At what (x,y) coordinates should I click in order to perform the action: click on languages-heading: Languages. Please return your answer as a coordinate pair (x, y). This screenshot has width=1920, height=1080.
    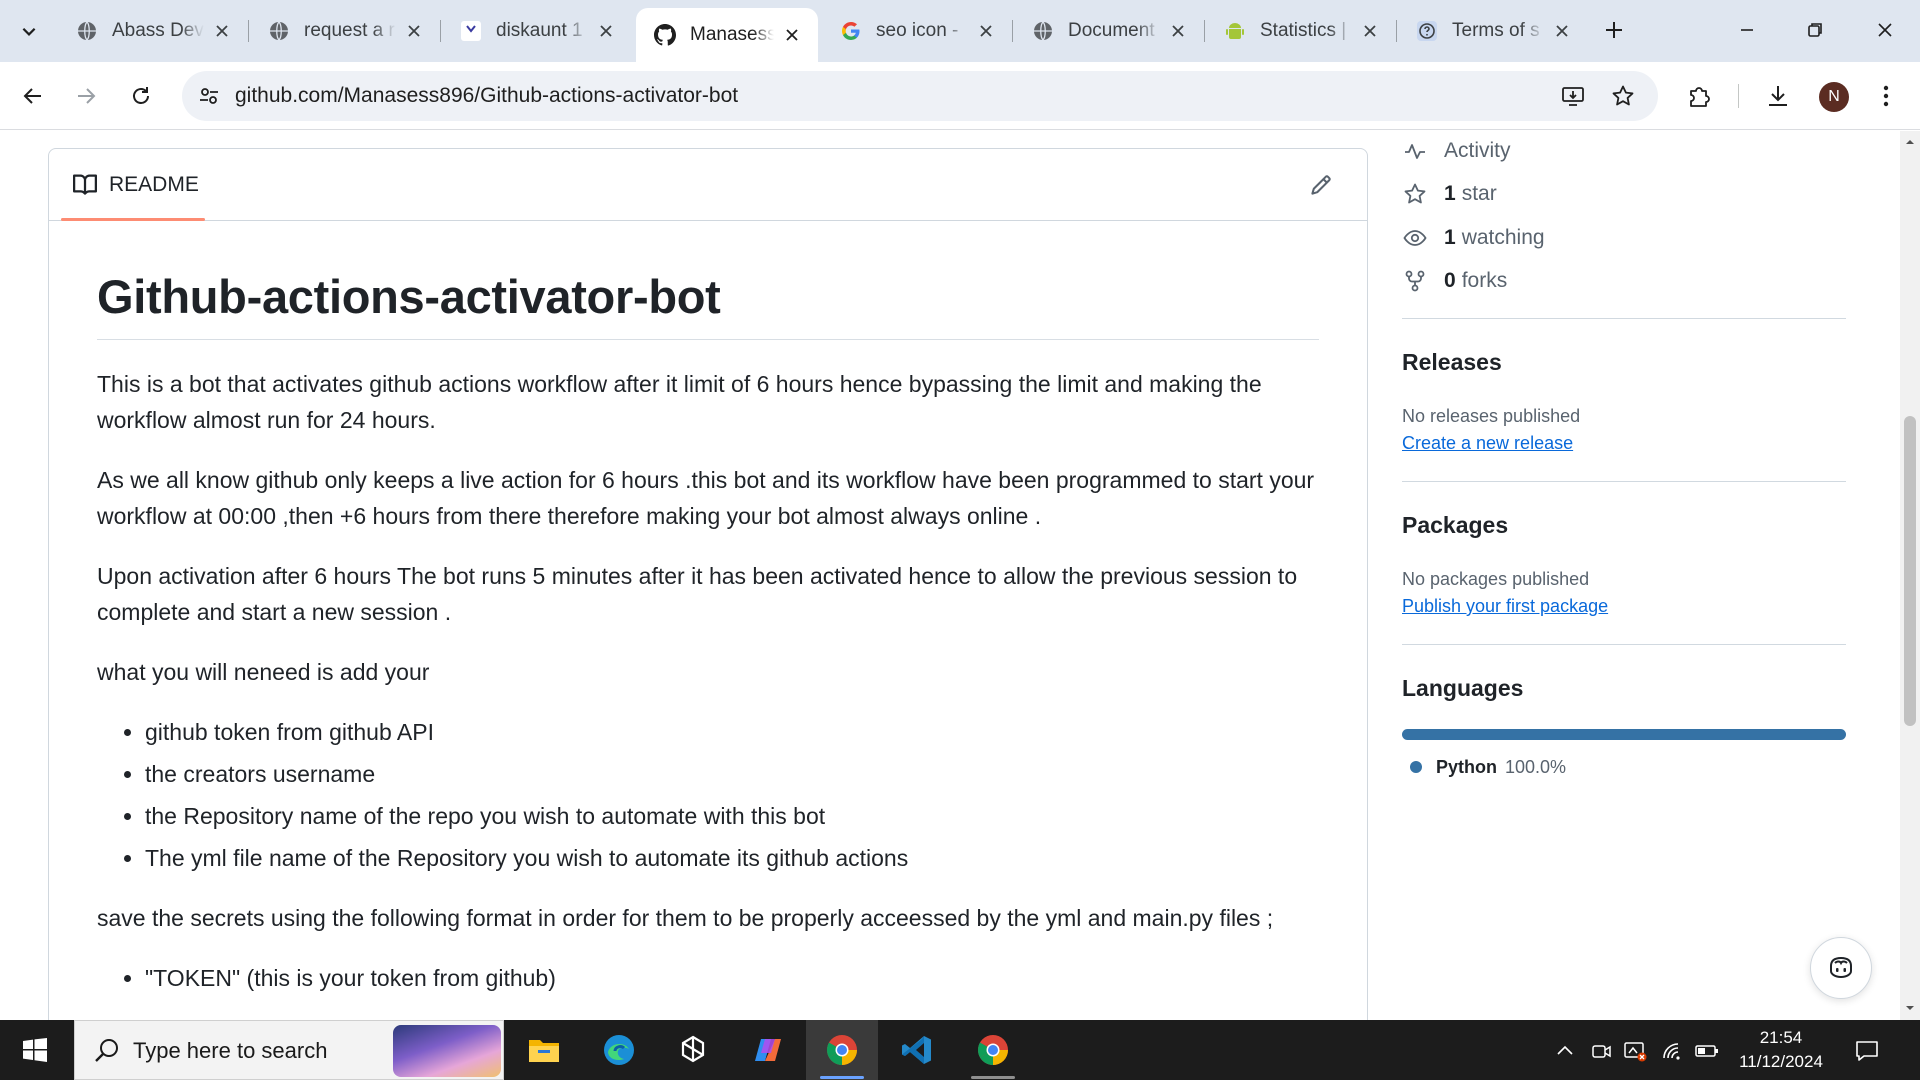
    Looking at the image, I should click on (1463, 688).